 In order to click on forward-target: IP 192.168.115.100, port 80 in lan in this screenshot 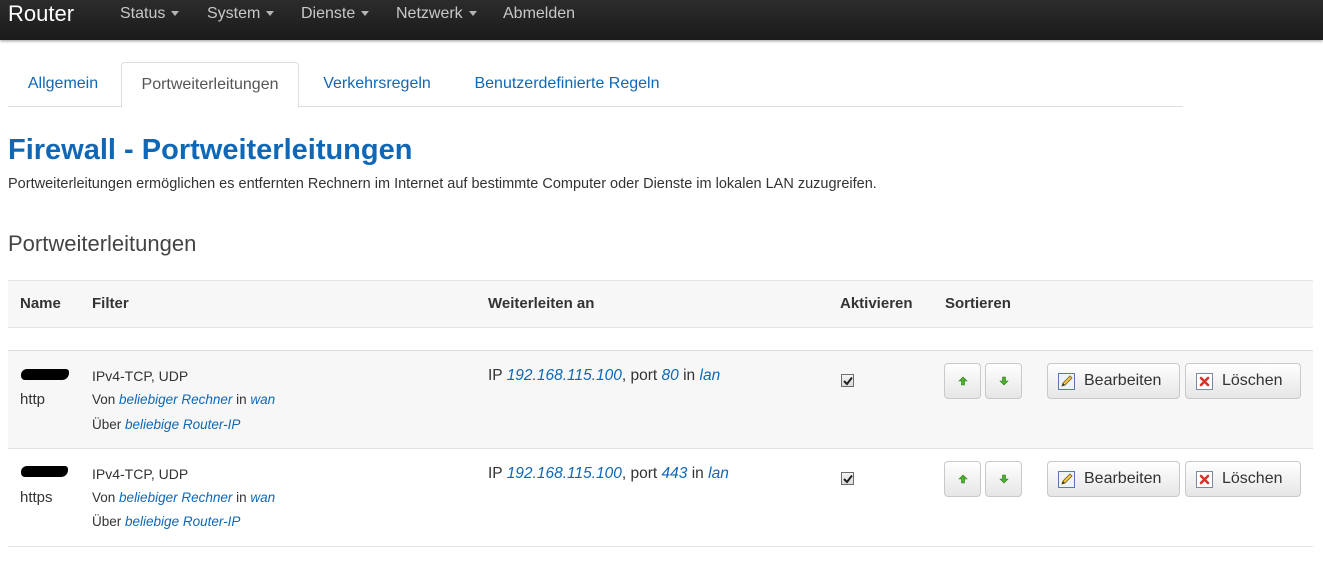, I will do `click(604, 375)`.